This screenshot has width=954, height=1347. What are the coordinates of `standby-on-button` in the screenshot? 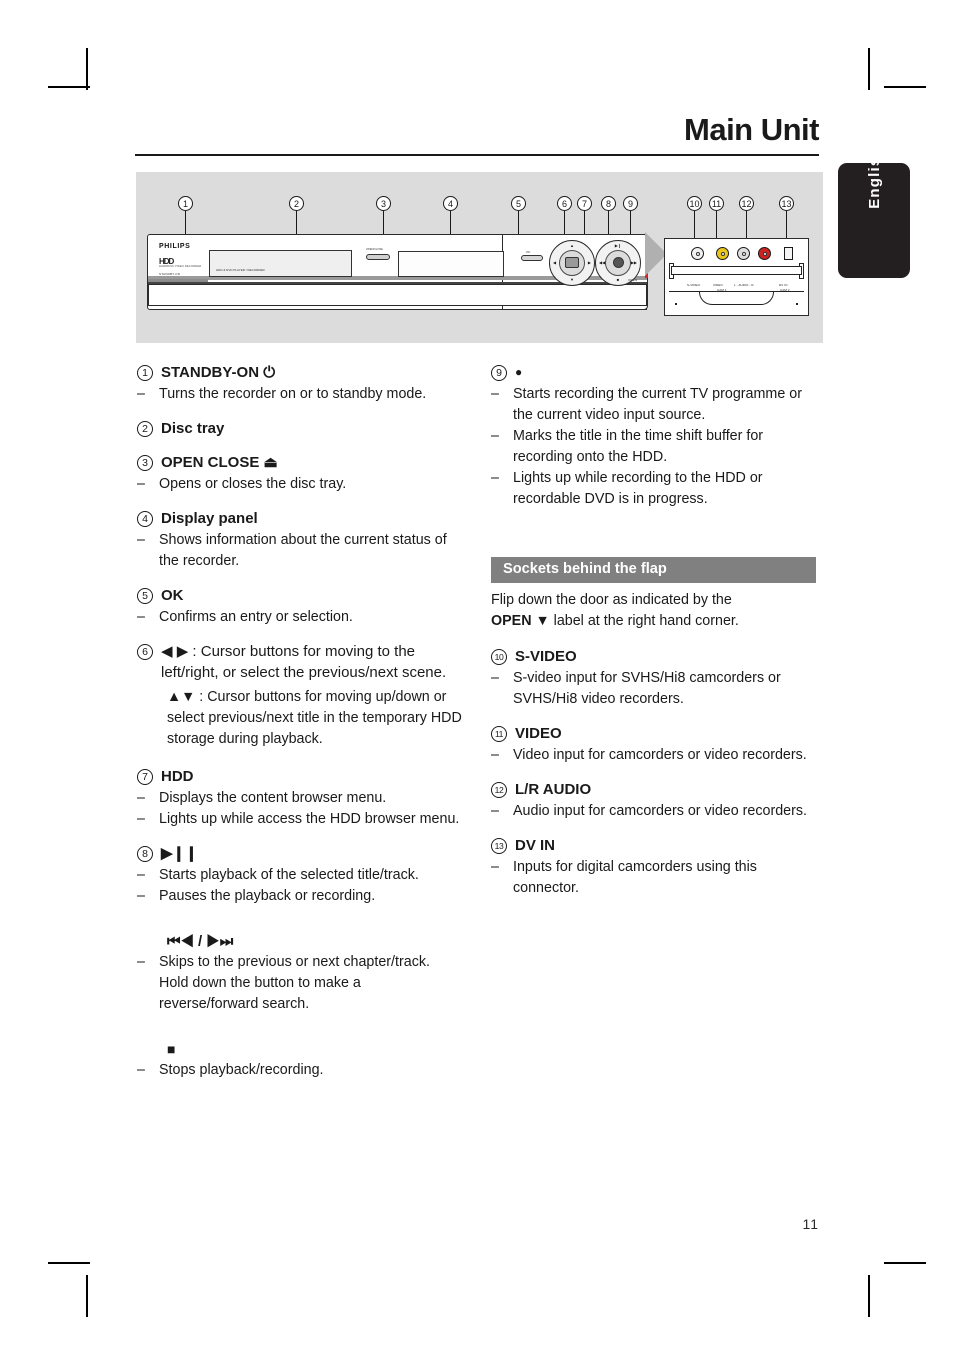 It's located at (178, 280).